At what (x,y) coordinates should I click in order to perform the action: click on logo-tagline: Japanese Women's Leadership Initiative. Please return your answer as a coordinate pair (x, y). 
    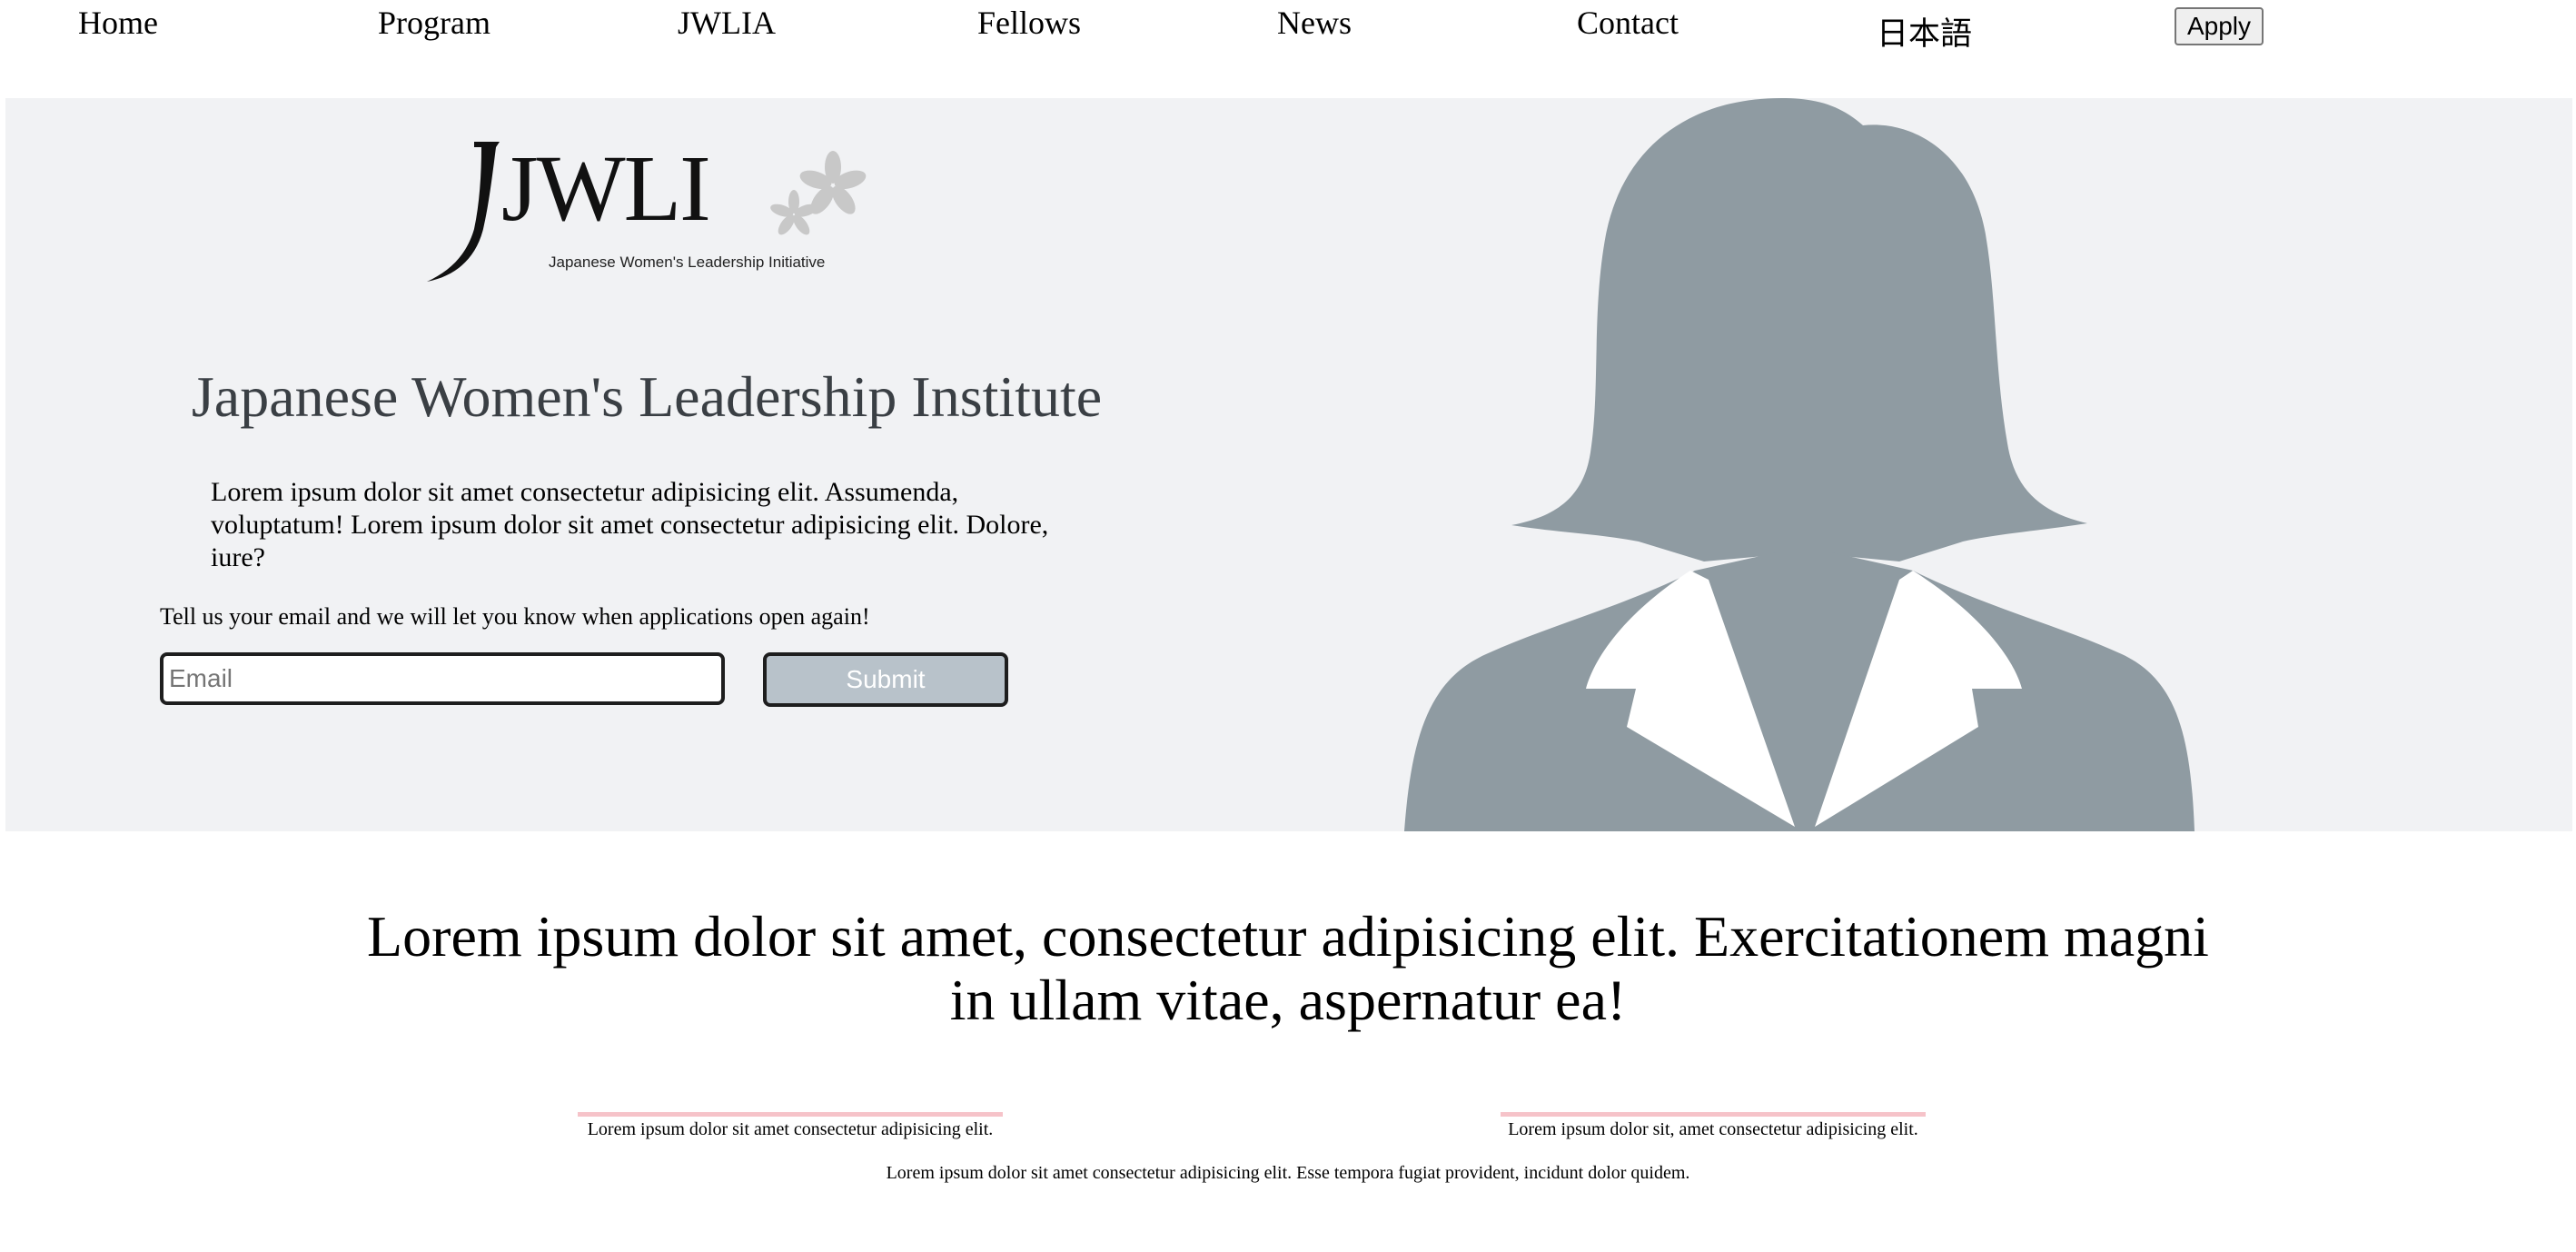
    Looking at the image, I should click on (687, 262).